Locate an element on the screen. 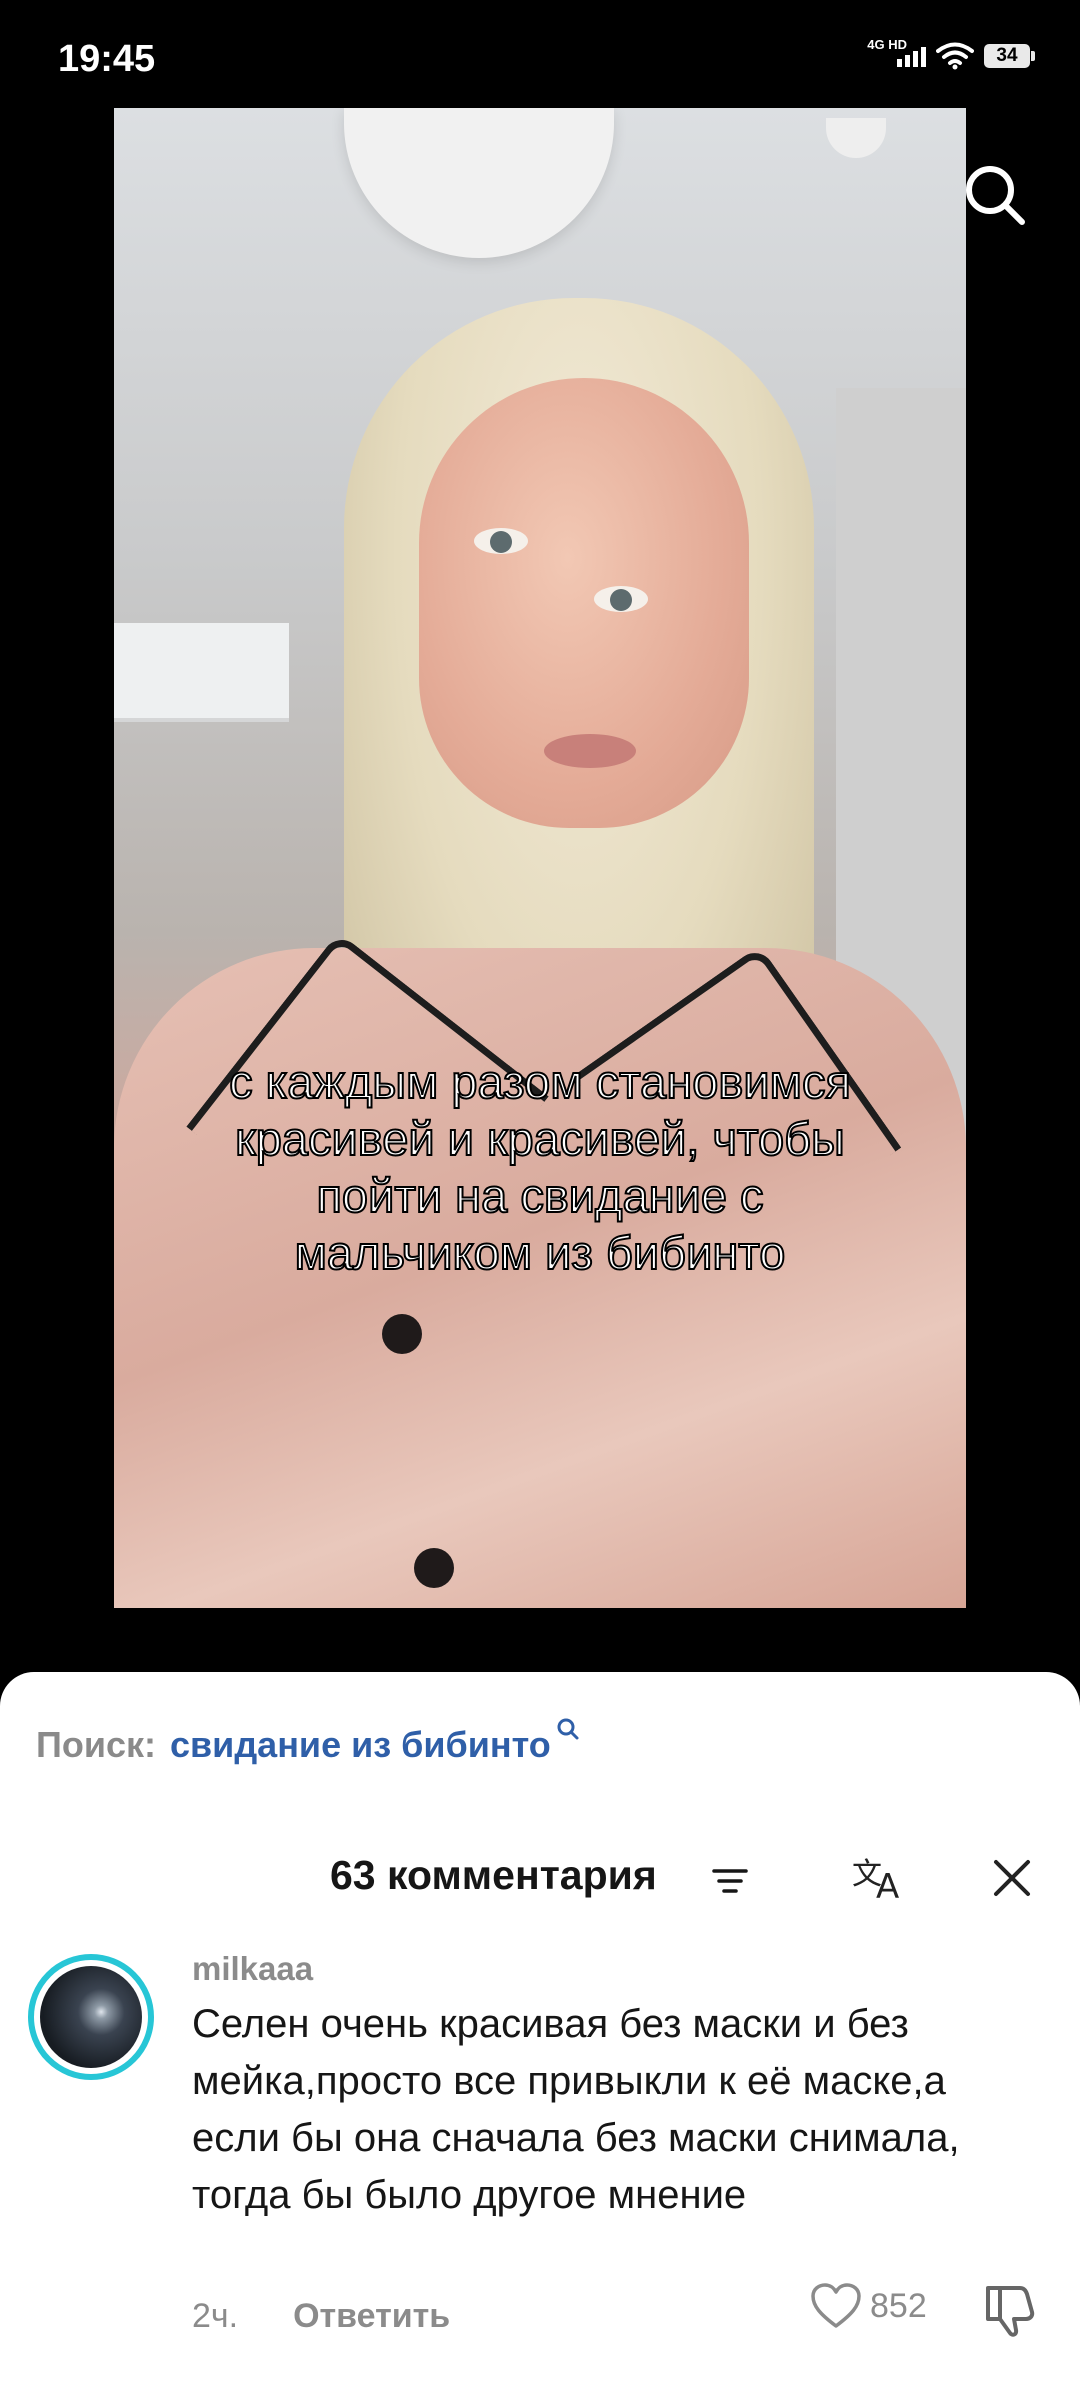  battery-icon: 34 is located at coordinates (1009, 56).